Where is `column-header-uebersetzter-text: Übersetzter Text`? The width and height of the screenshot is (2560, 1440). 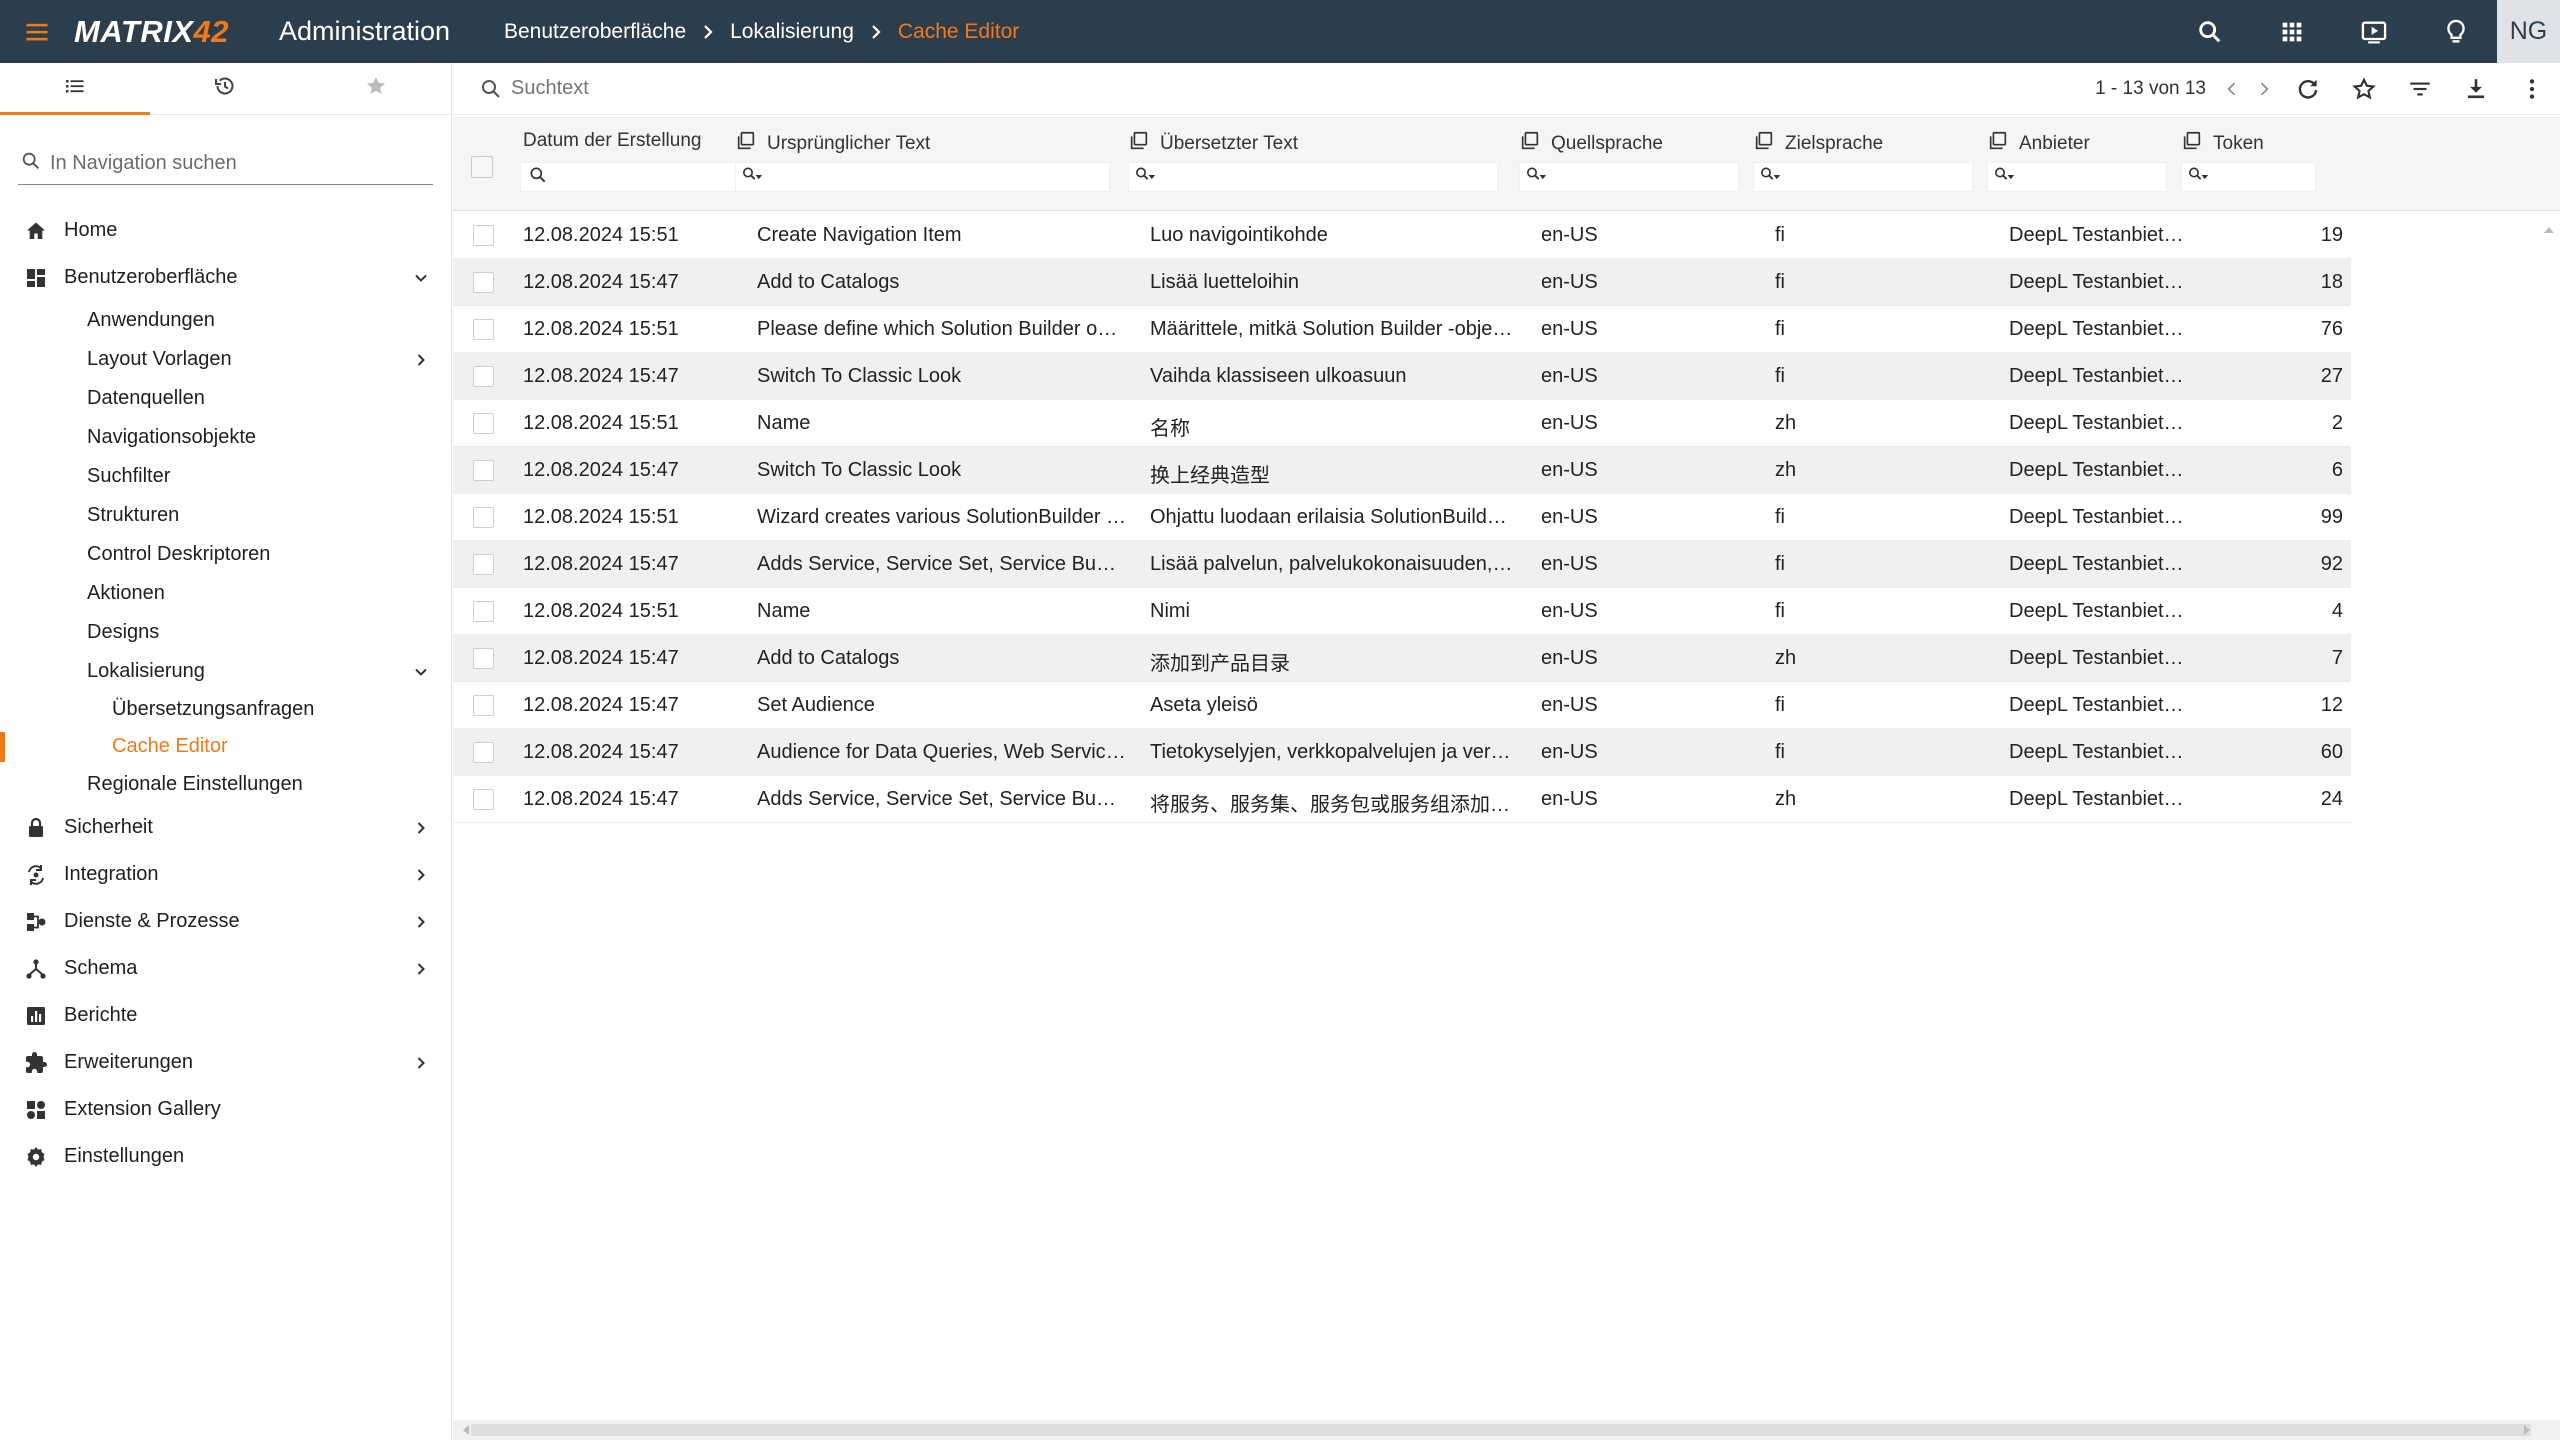
column-header-uebersetzter-text: Übersetzter Text is located at coordinates (1325, 163).